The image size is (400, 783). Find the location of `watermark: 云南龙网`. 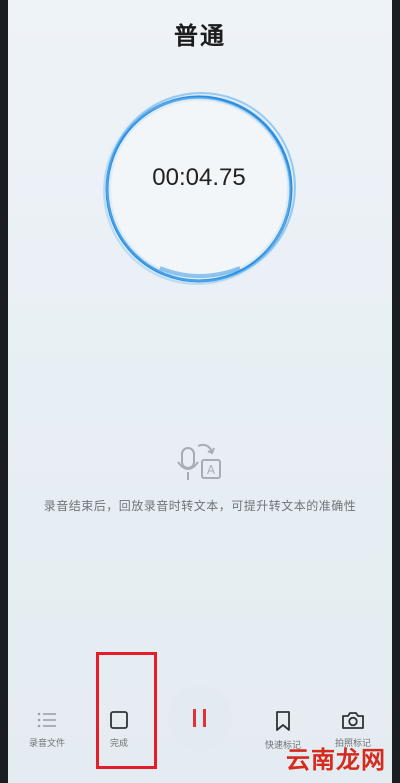

watermark: 云南龙网 is located at coordinates (336, 760).